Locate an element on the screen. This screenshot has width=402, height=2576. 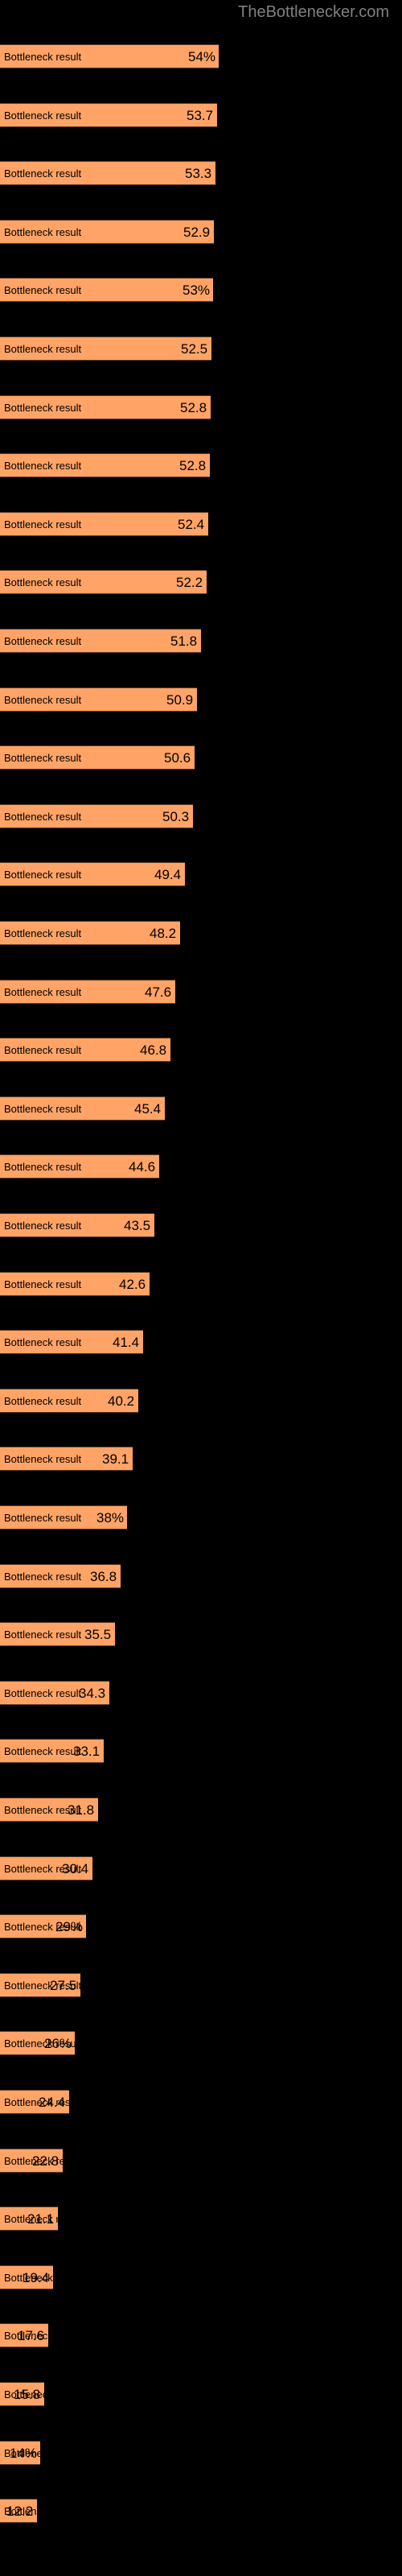
bar: Bottleneck result 44.6 is located at coordinates (79, 1166).